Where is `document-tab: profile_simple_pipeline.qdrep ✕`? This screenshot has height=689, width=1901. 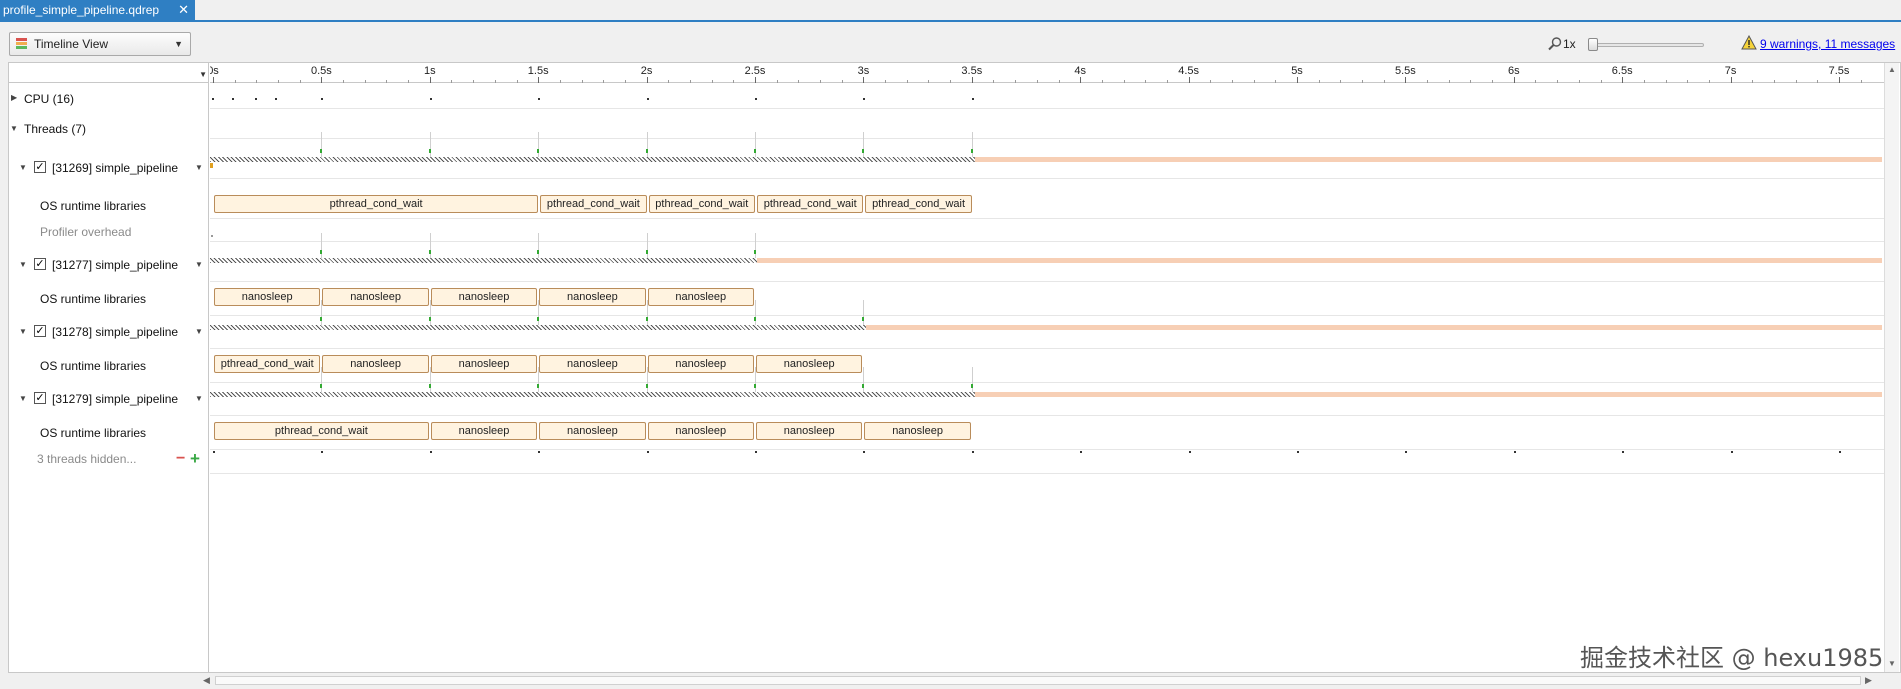
document-tab: profile_simple_pipeline.qdrep ✕ is located at coordinates (97, 10).